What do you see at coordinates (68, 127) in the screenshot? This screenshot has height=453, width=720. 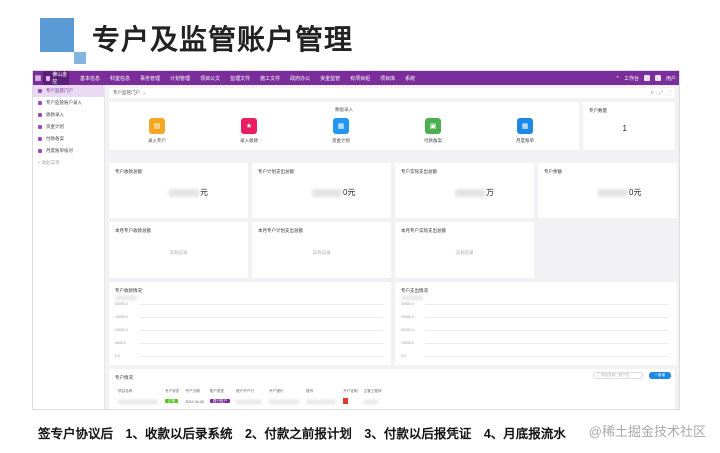 I see `sidebar-item: 资金计划` at bounding box center [68, 127].